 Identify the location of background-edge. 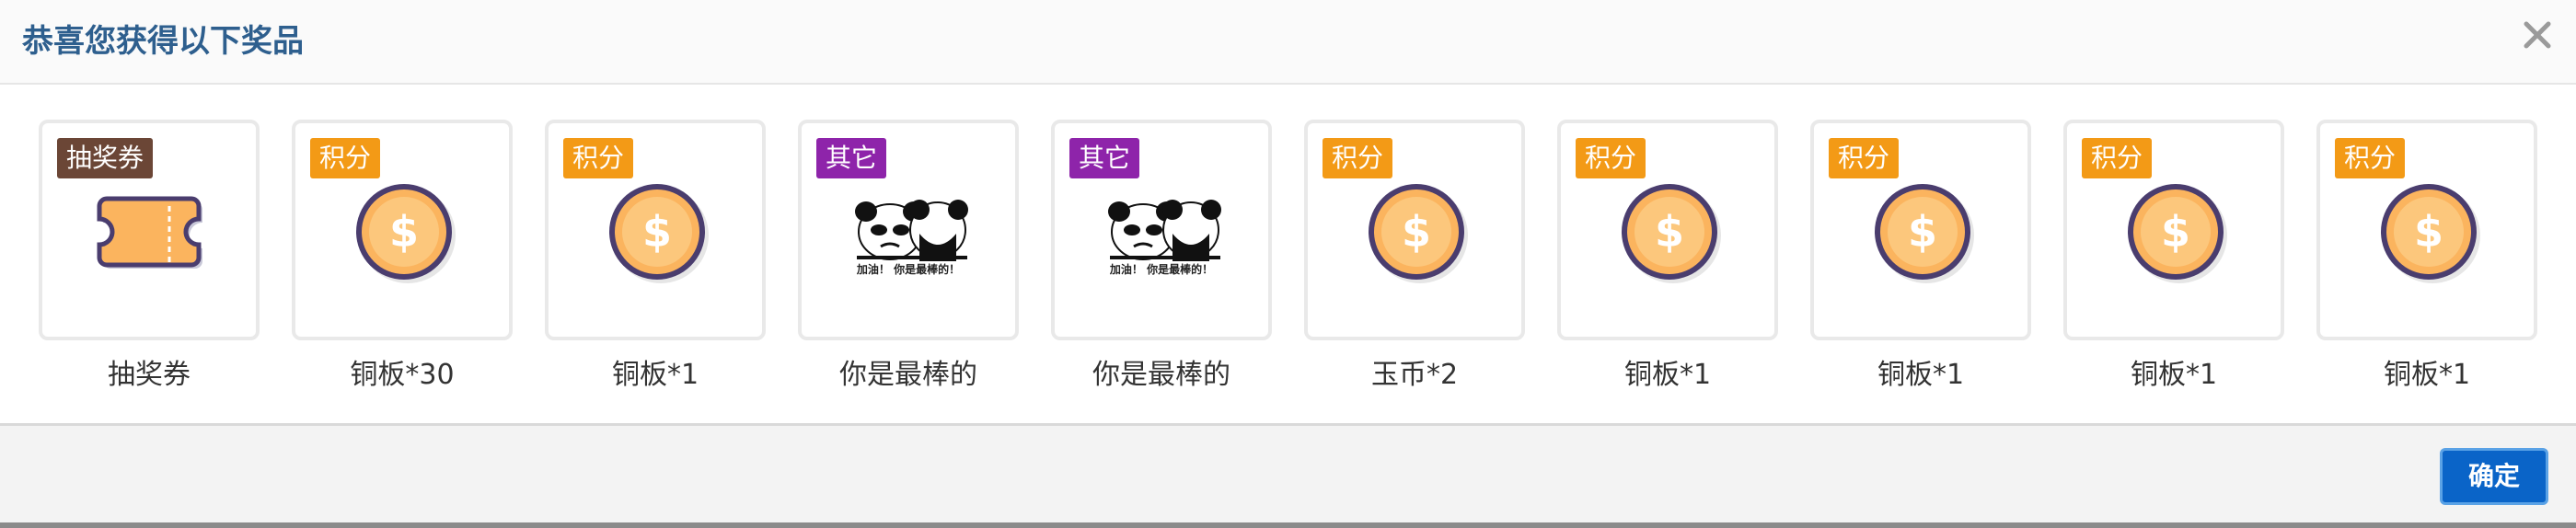
(1288, 525).